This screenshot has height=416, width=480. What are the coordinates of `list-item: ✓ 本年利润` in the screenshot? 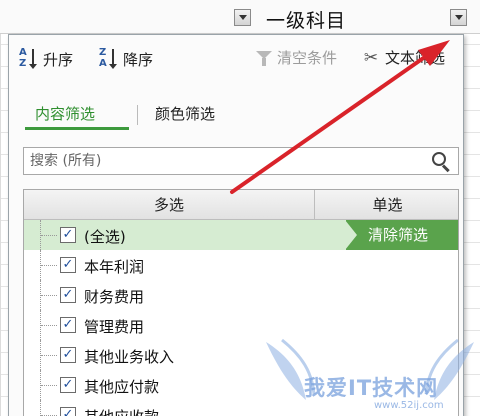 It's located at (241, 265).